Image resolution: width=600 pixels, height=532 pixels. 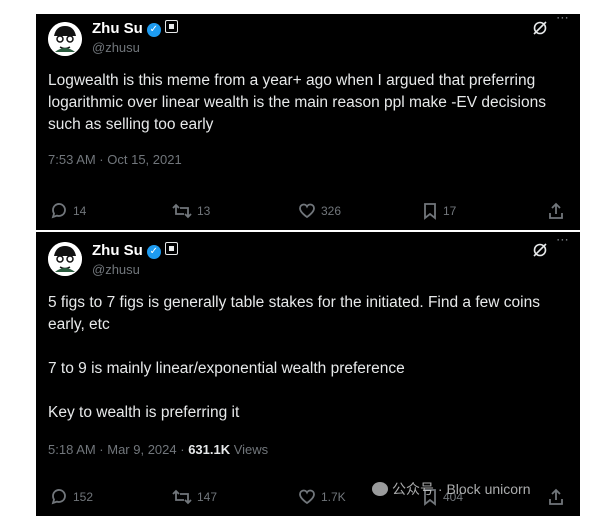 I want to click on reply-button: 152, so click(x=71, y=497).